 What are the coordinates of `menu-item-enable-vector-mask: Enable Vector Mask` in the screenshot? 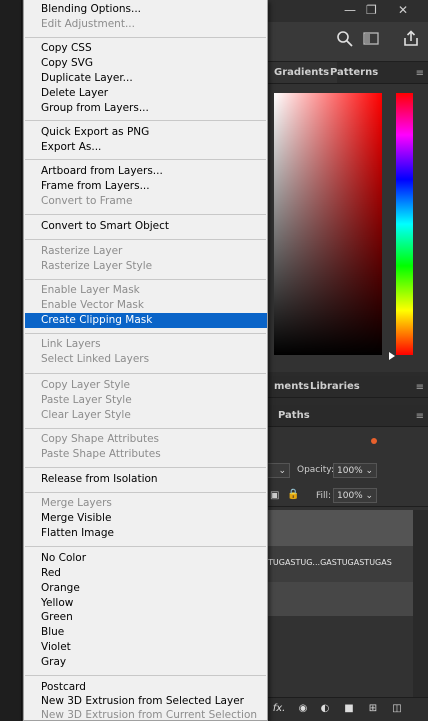 It's located at (145, 305).